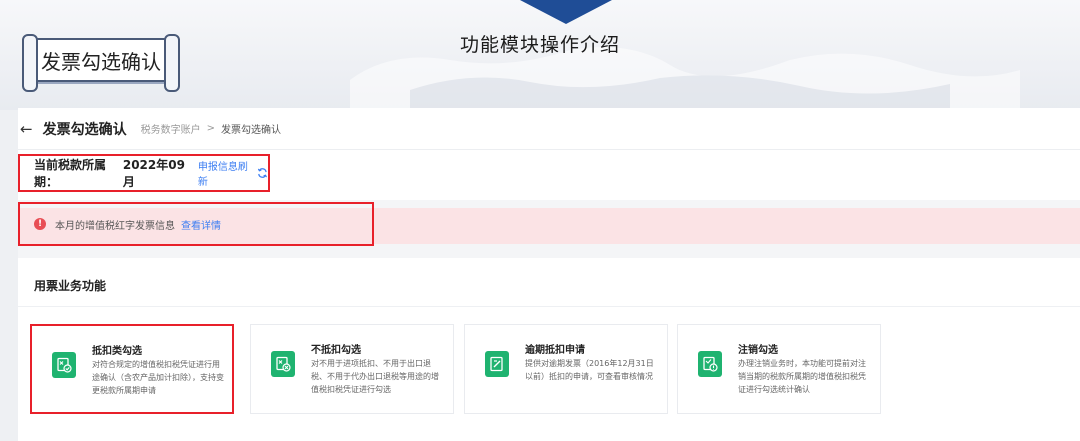 This screenshot has width=1080, height=441. Describe the element at coordinates (70, 173) in the screenshot. I see `period-label: 当前税款所属期：` at that location.